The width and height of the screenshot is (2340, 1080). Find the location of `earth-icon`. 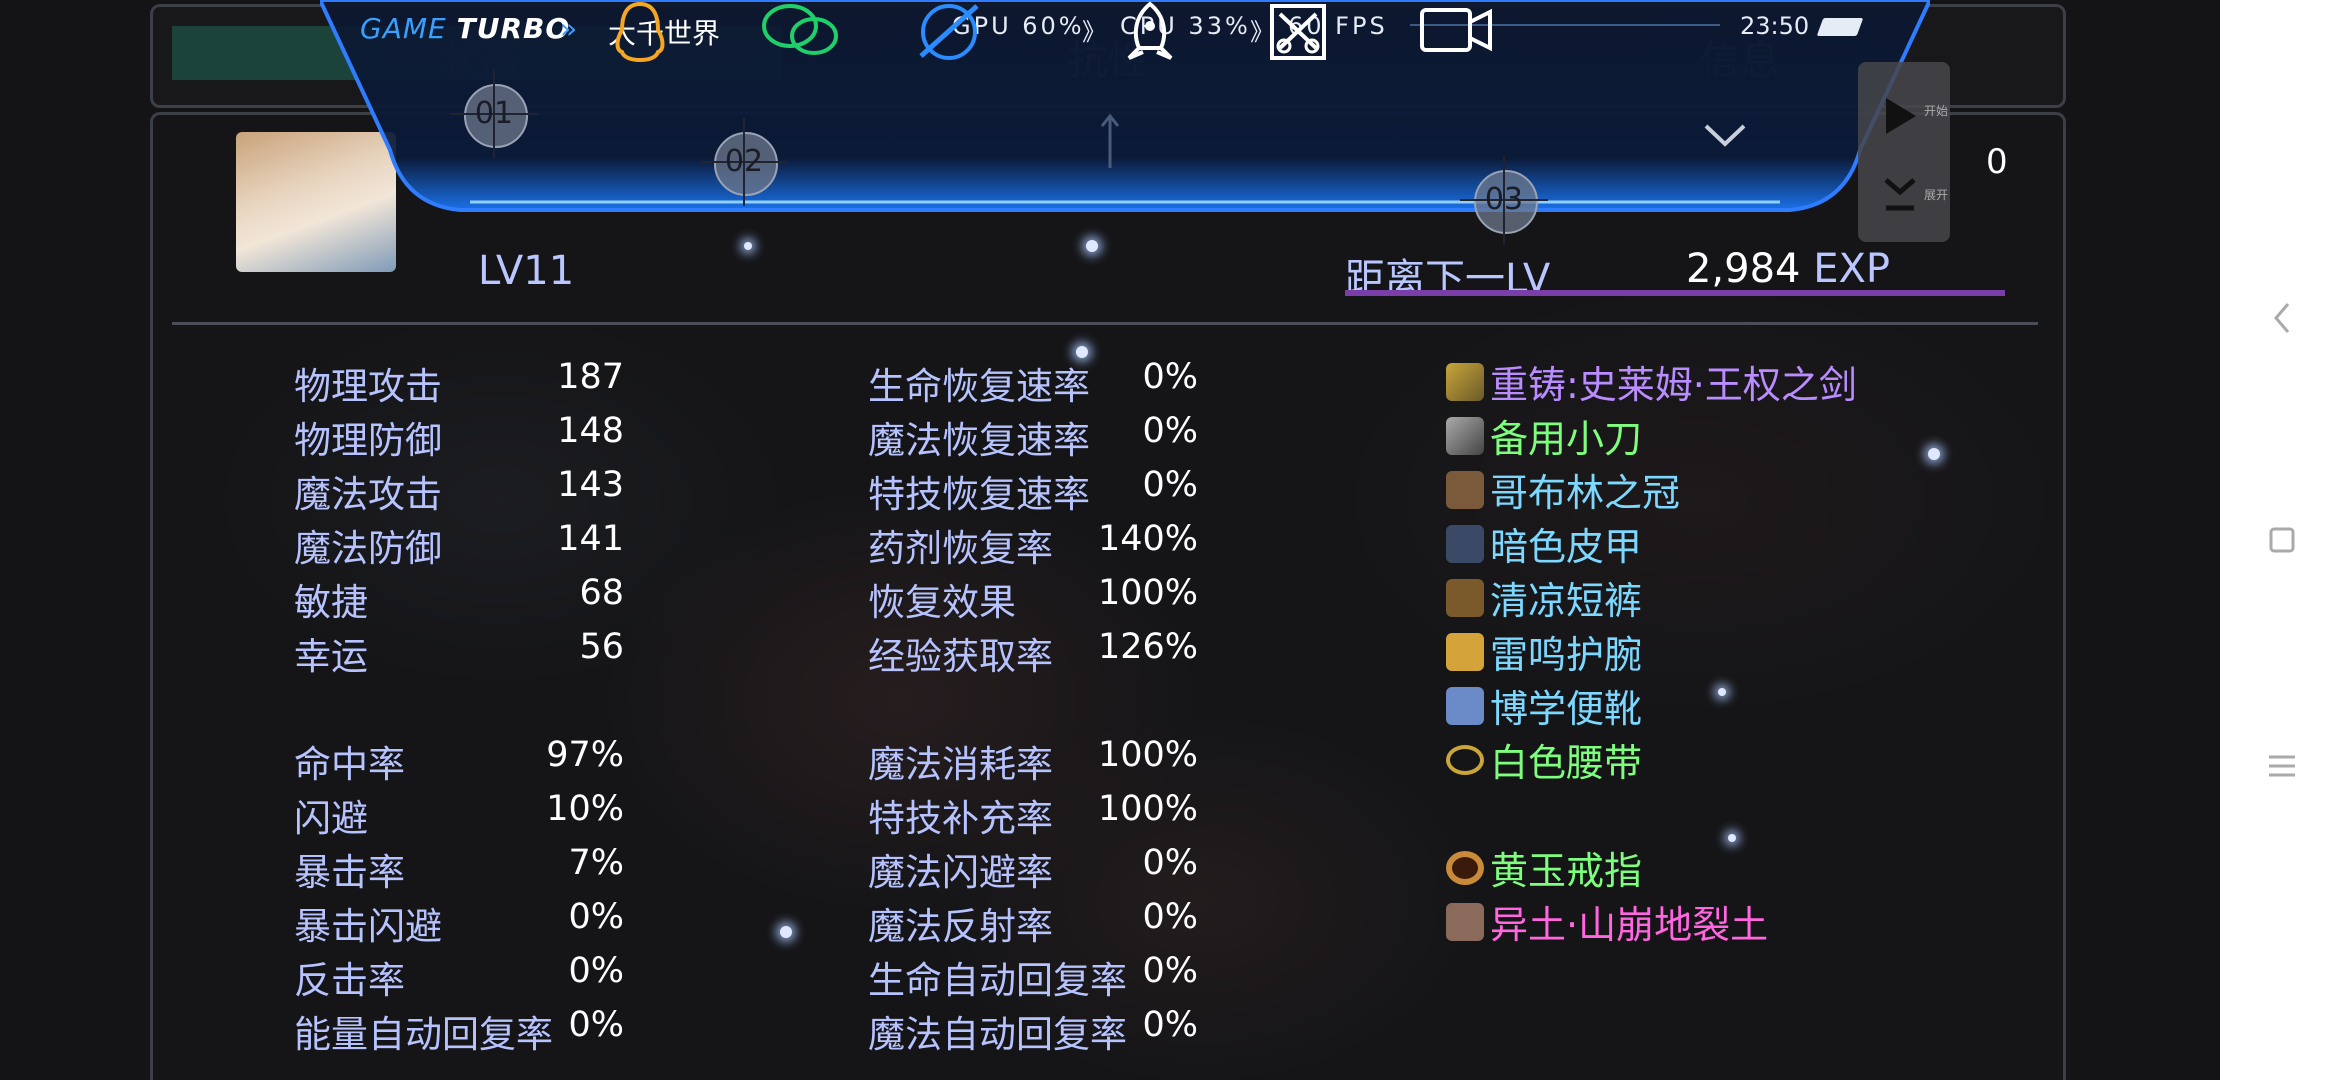

earth-icon is located at coordinates (1465, 921).